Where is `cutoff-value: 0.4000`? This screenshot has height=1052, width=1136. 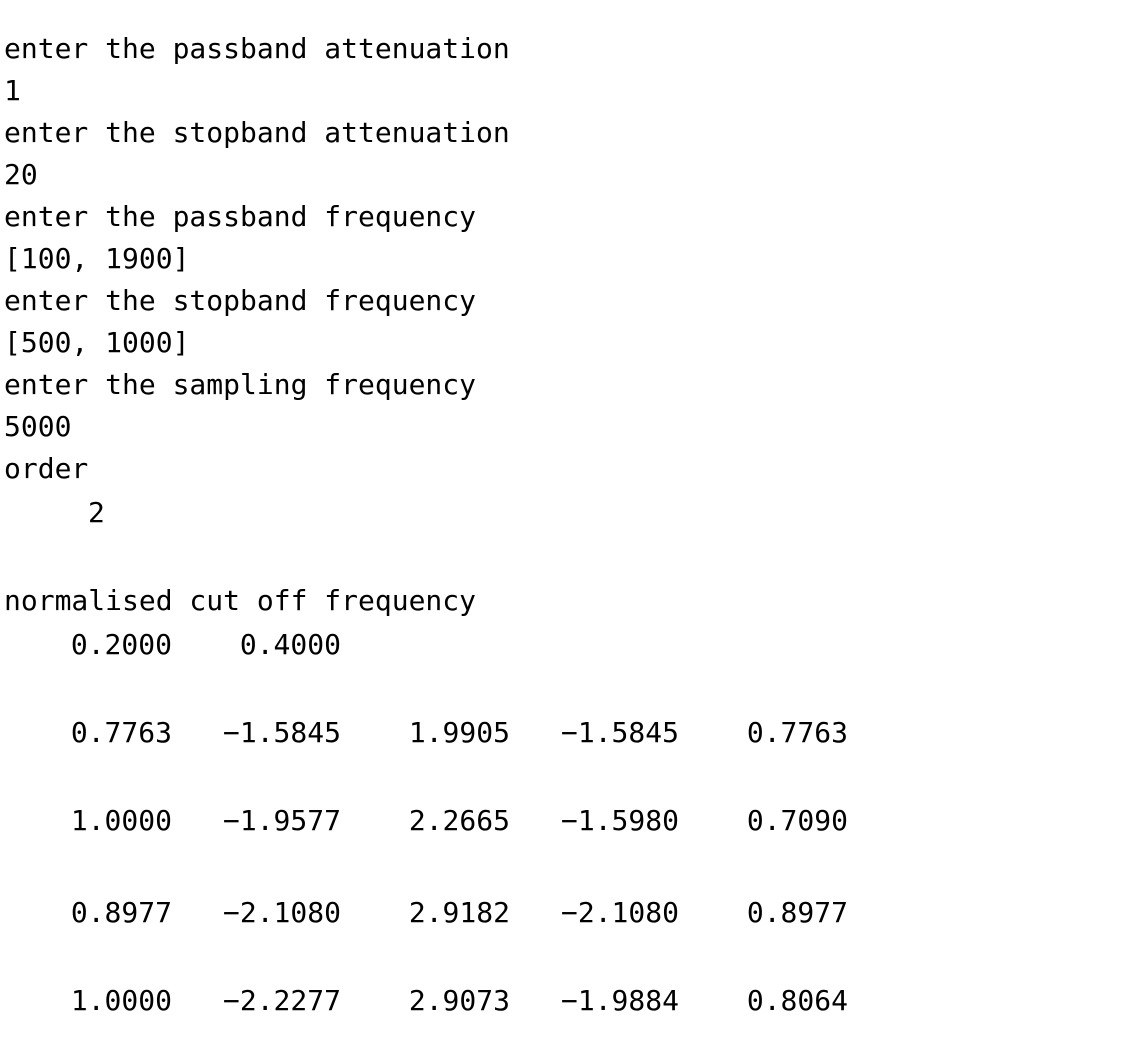 cutoff-value: 0.4000 is located at coordinates (290, 644).